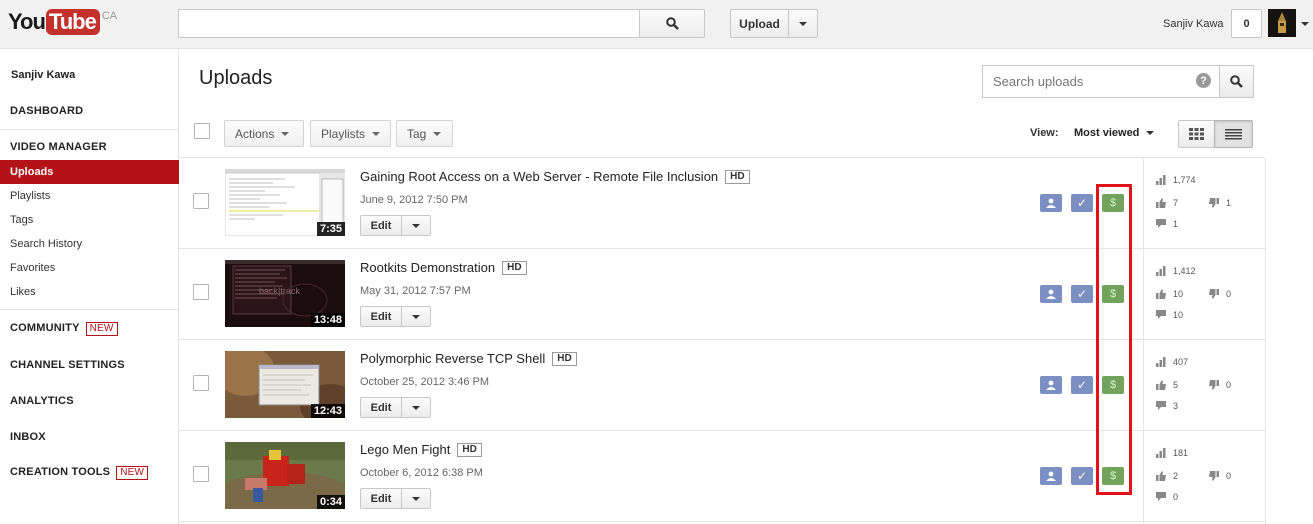  What do you see at coordinates (89, 196) in the screenshot?
I see `sidebar-item-playlists: Playlists` at bounding box center [89, 196].